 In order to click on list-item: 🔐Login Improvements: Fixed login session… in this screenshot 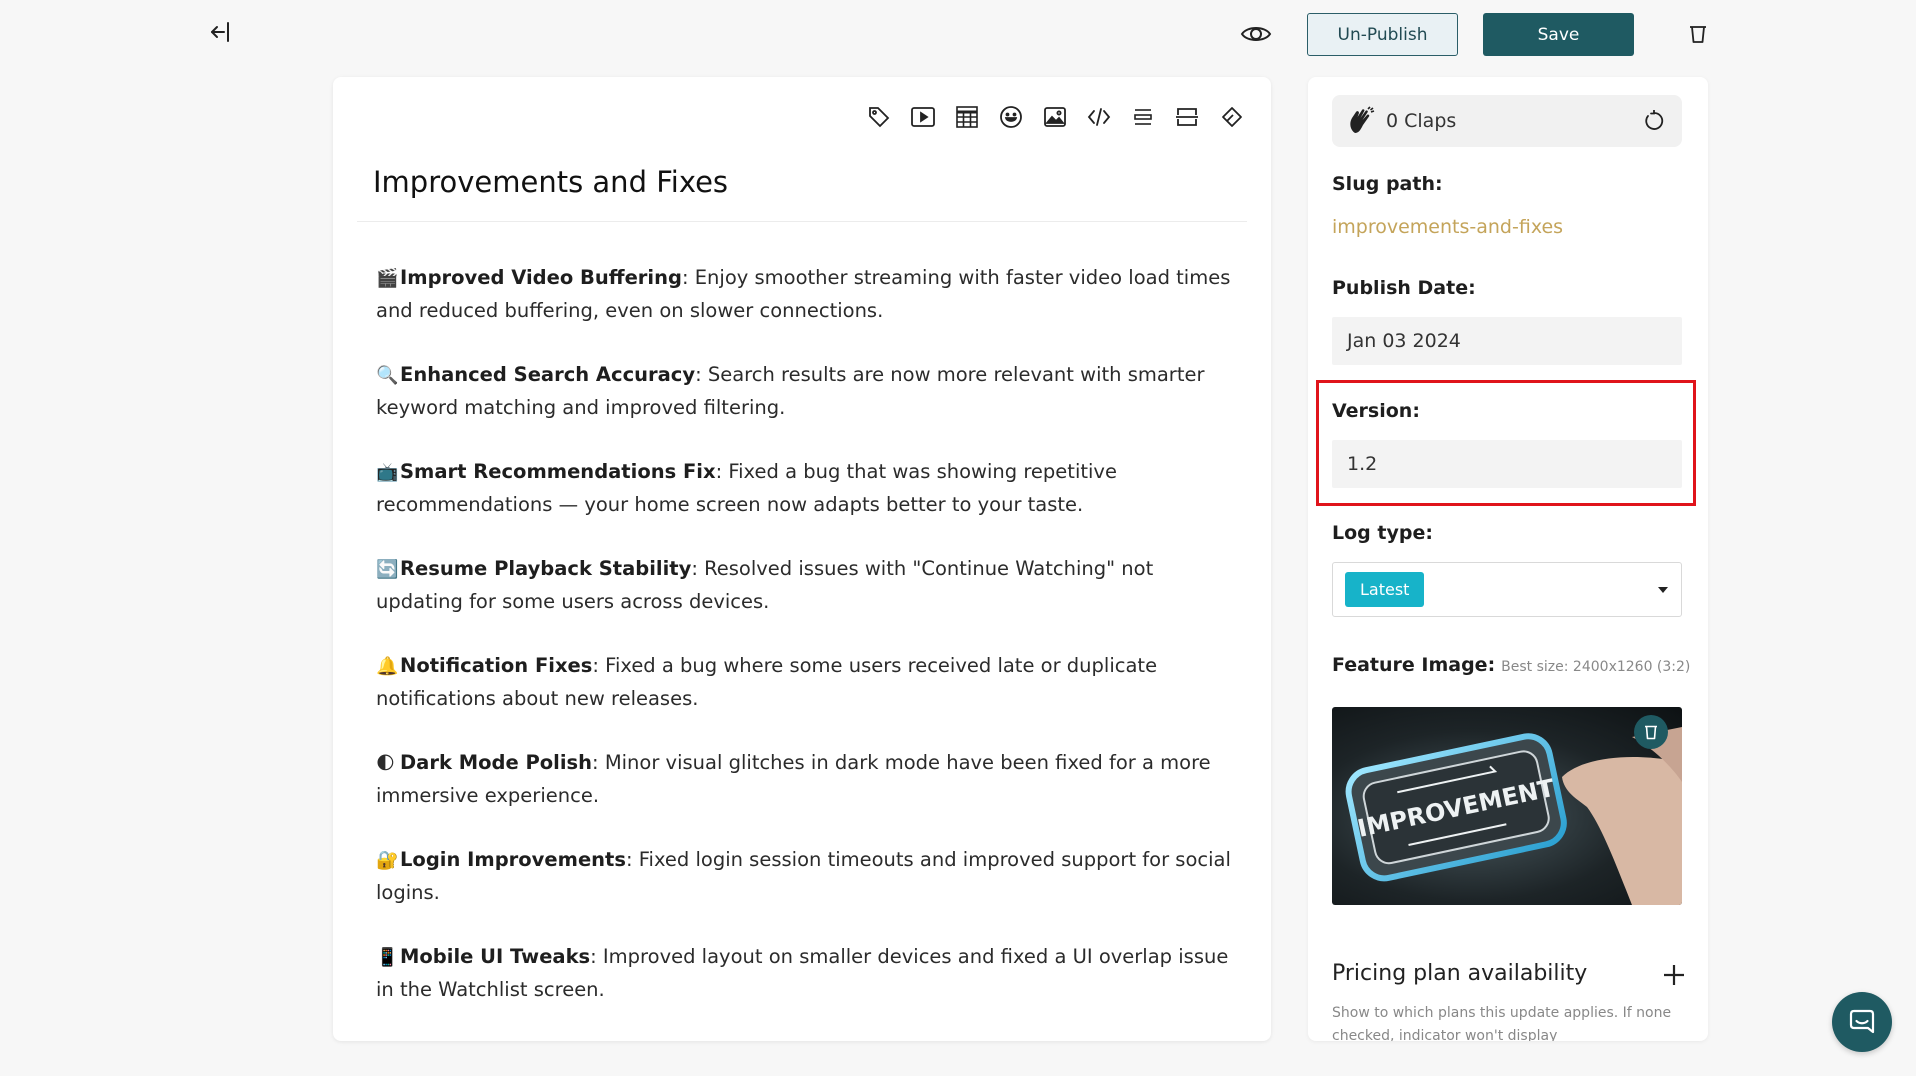, I will do `click(806, 876)`.